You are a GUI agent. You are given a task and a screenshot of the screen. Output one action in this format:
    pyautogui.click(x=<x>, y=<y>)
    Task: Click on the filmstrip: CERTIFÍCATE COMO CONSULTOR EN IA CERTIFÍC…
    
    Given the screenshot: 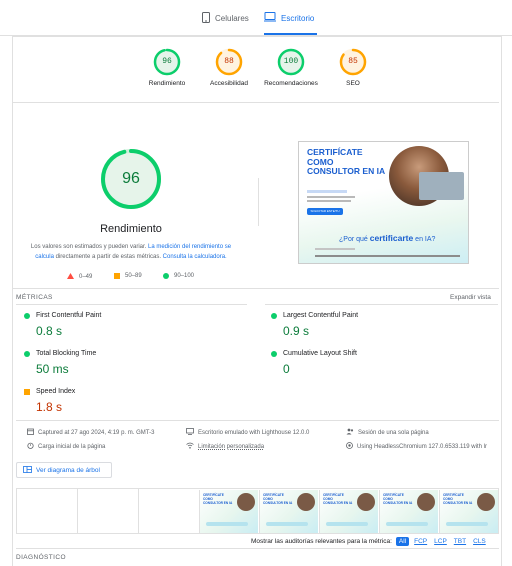 What is the action you would take?
    pyautogui.click(x=257, y=511)
    